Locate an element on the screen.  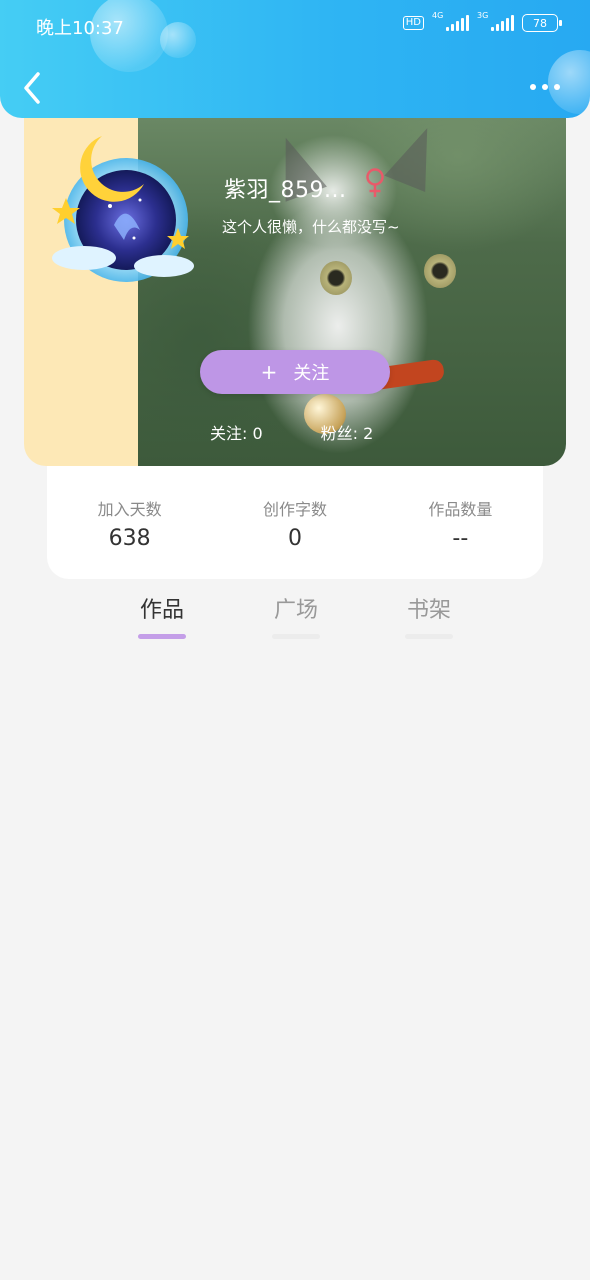
tab-bookshelf: 书架 is located at coordinates (429, 615).